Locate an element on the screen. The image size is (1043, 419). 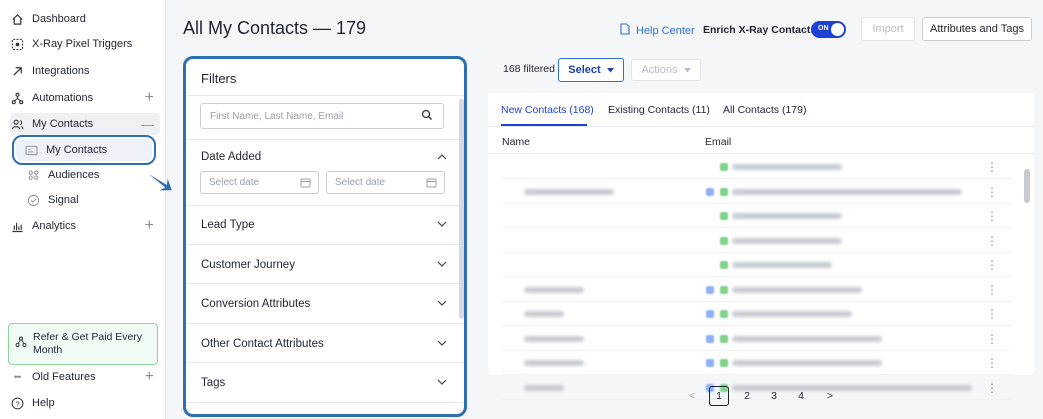
pagination-page-1: 1 is located at coordinates (719, 396).